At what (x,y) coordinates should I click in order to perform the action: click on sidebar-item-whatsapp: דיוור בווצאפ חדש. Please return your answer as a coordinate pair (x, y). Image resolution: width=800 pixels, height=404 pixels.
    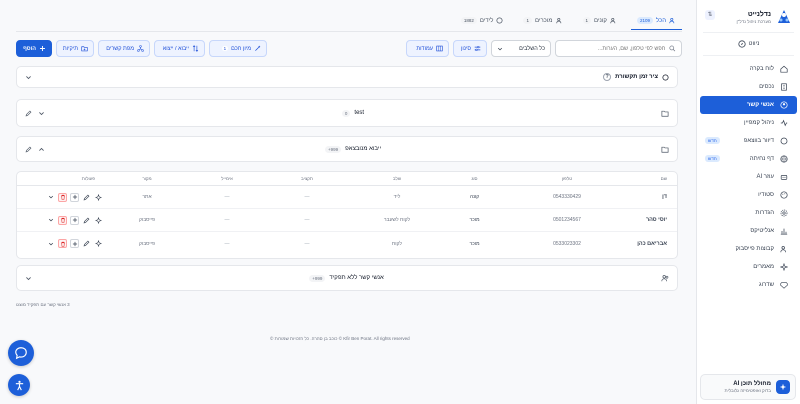
    Looking at the image, I should click on (748, 141).